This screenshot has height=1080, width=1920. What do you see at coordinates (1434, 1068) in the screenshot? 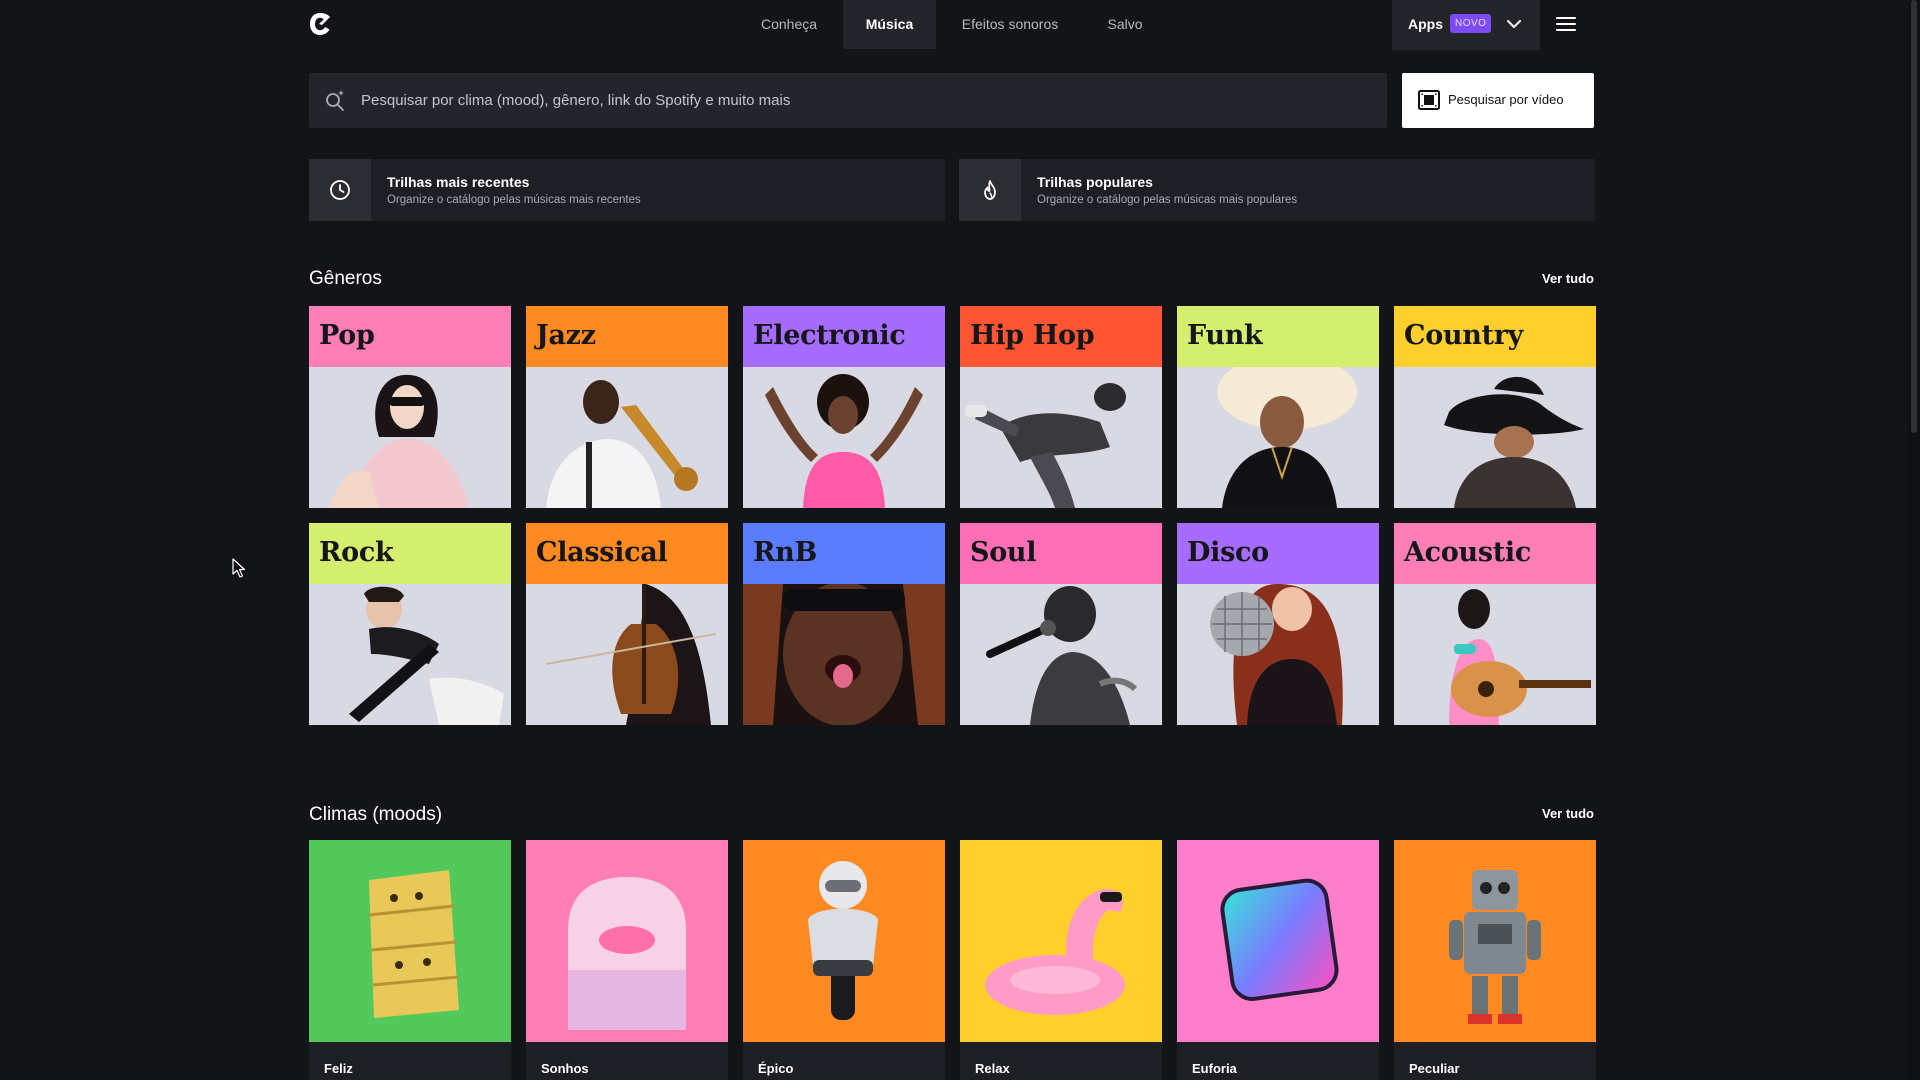
I see `mood-card-title: Peculiar` at bounding box center [1434, 1068].